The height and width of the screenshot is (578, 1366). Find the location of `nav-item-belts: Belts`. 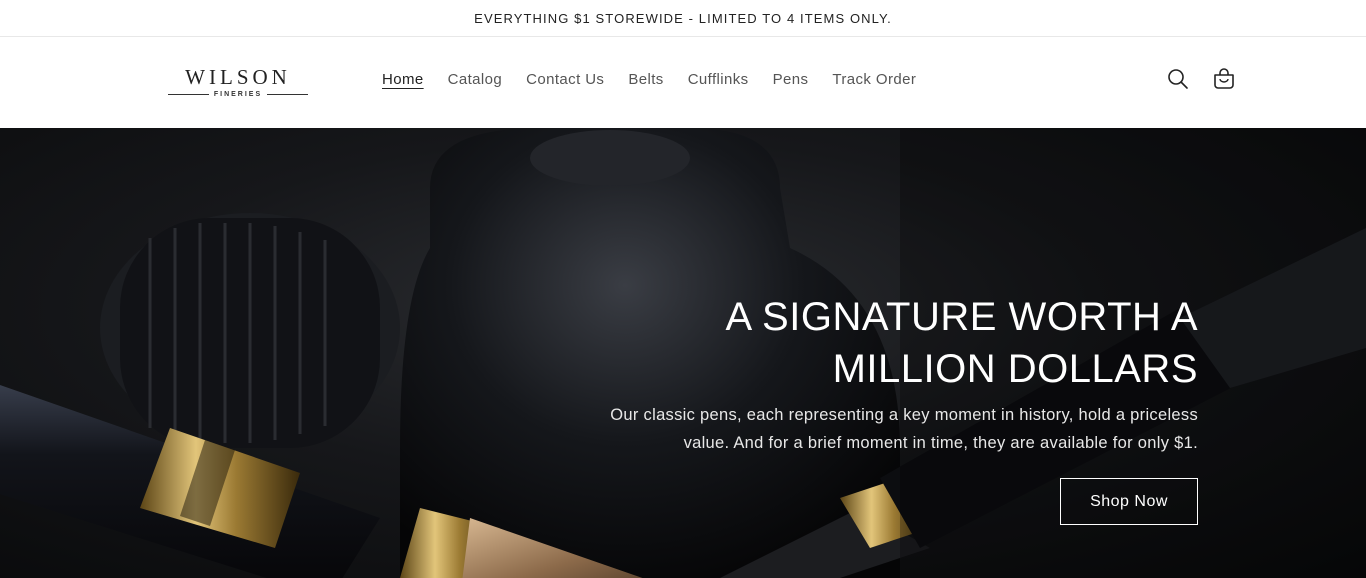

nav-item-belts: Belts is located at coordinates (645, 80).